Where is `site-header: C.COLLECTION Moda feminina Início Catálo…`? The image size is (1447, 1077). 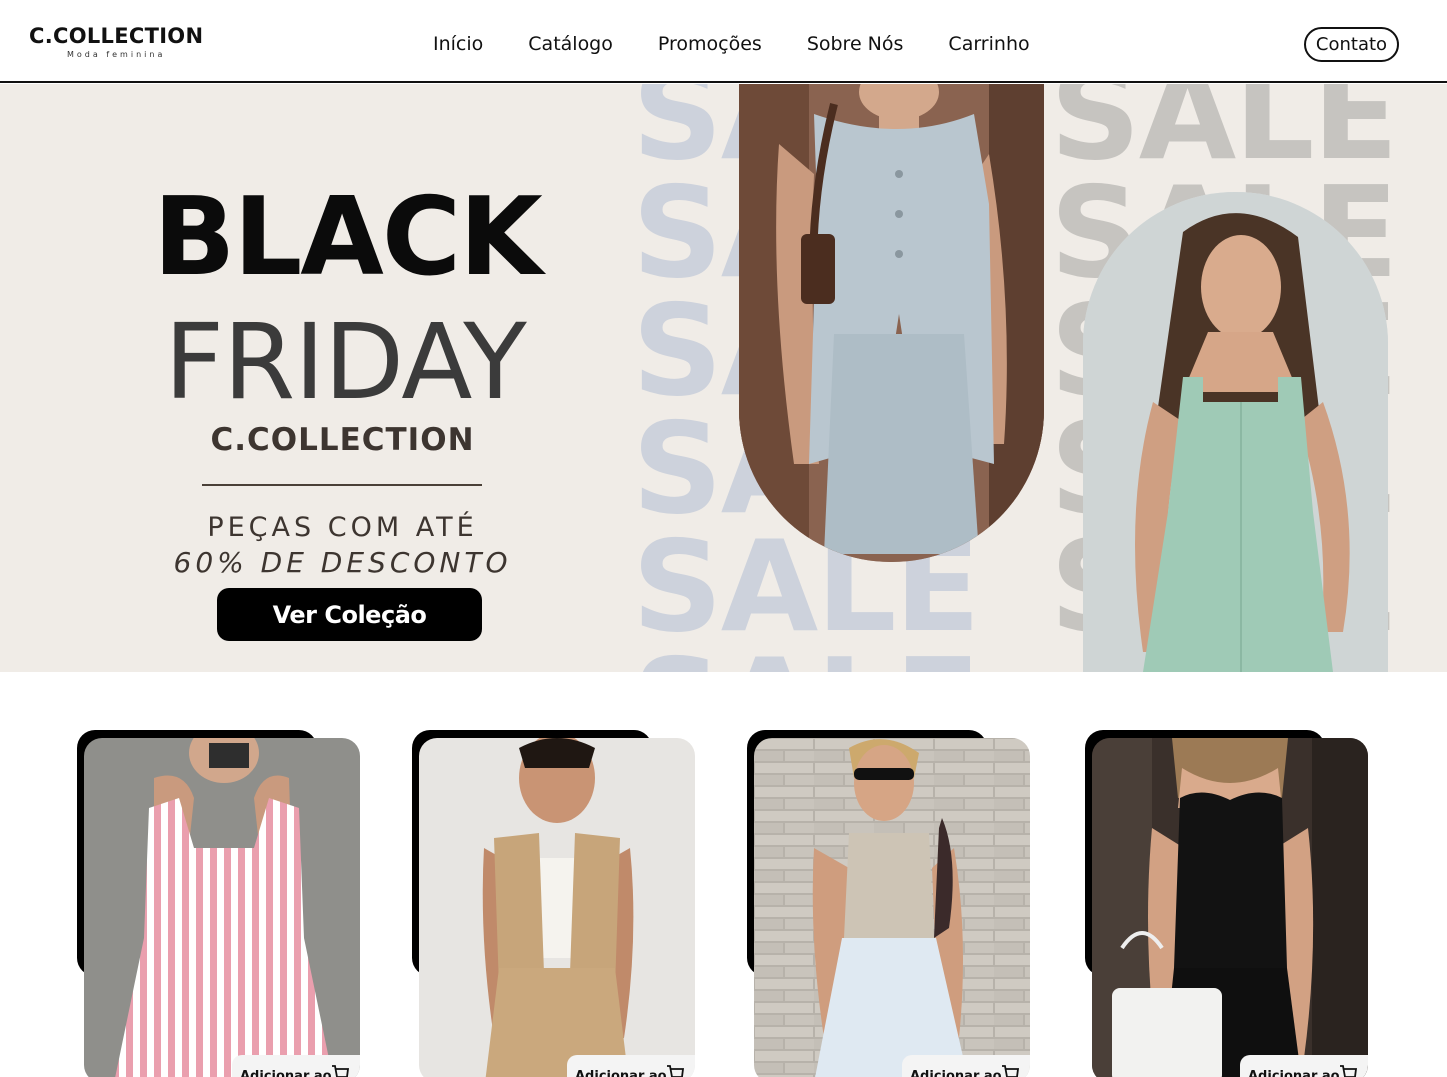
site-header: C.COLLECTION Moda feminina Início Catálo… is located at coordinates (723, 41).